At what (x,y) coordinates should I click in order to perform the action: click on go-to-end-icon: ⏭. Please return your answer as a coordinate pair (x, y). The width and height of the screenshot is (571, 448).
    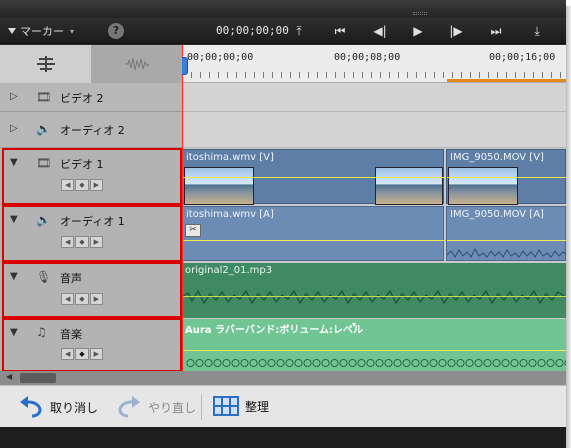
    Looking at the image, I should click on (496, 31).